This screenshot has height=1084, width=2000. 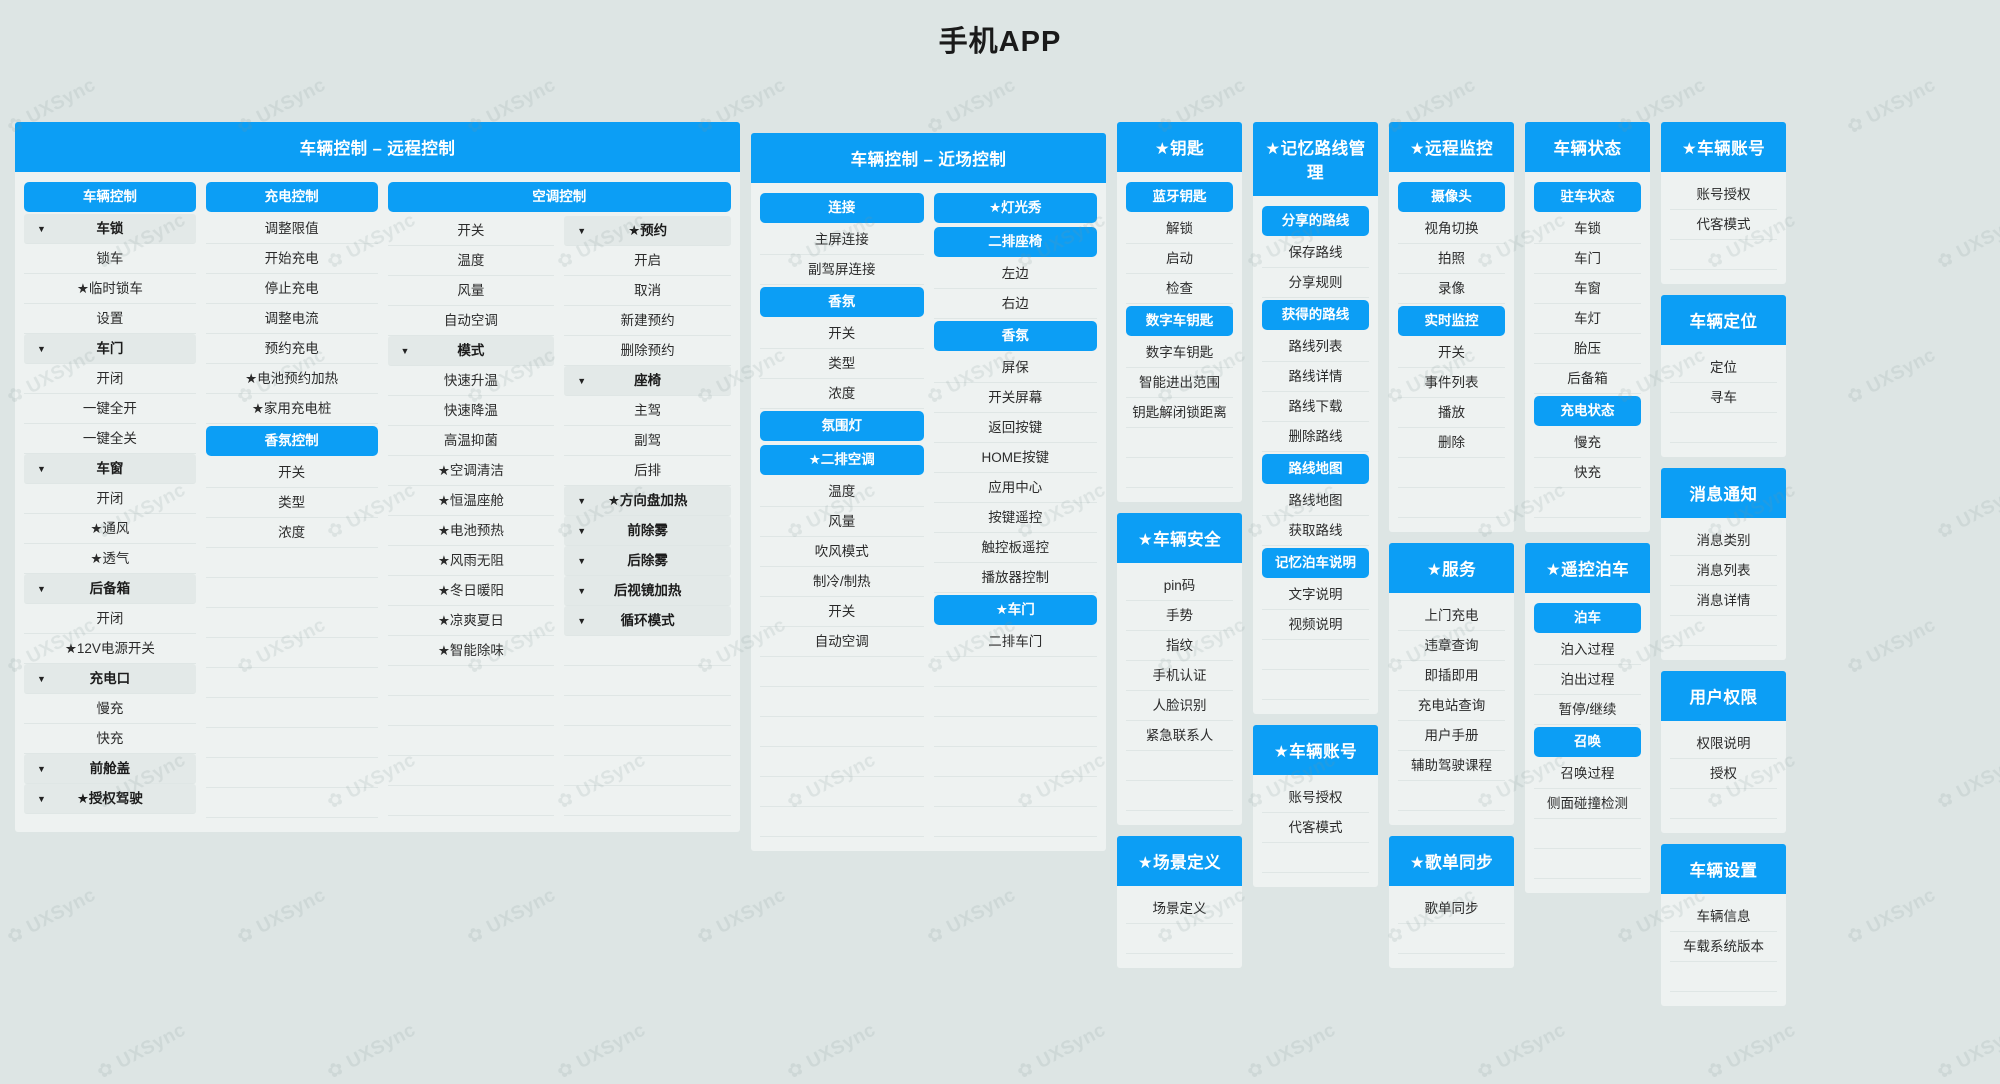 I want to click on group-row-座椅: ▼ 座椅, so click(x=647, y=381).